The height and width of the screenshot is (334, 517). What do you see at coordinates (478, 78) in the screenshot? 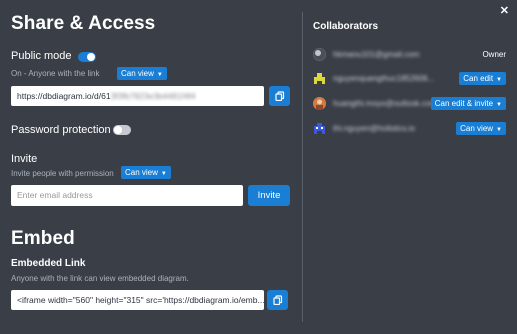
I see `collaborator-permission-label: Can edit` at bounding box center [478, 78].